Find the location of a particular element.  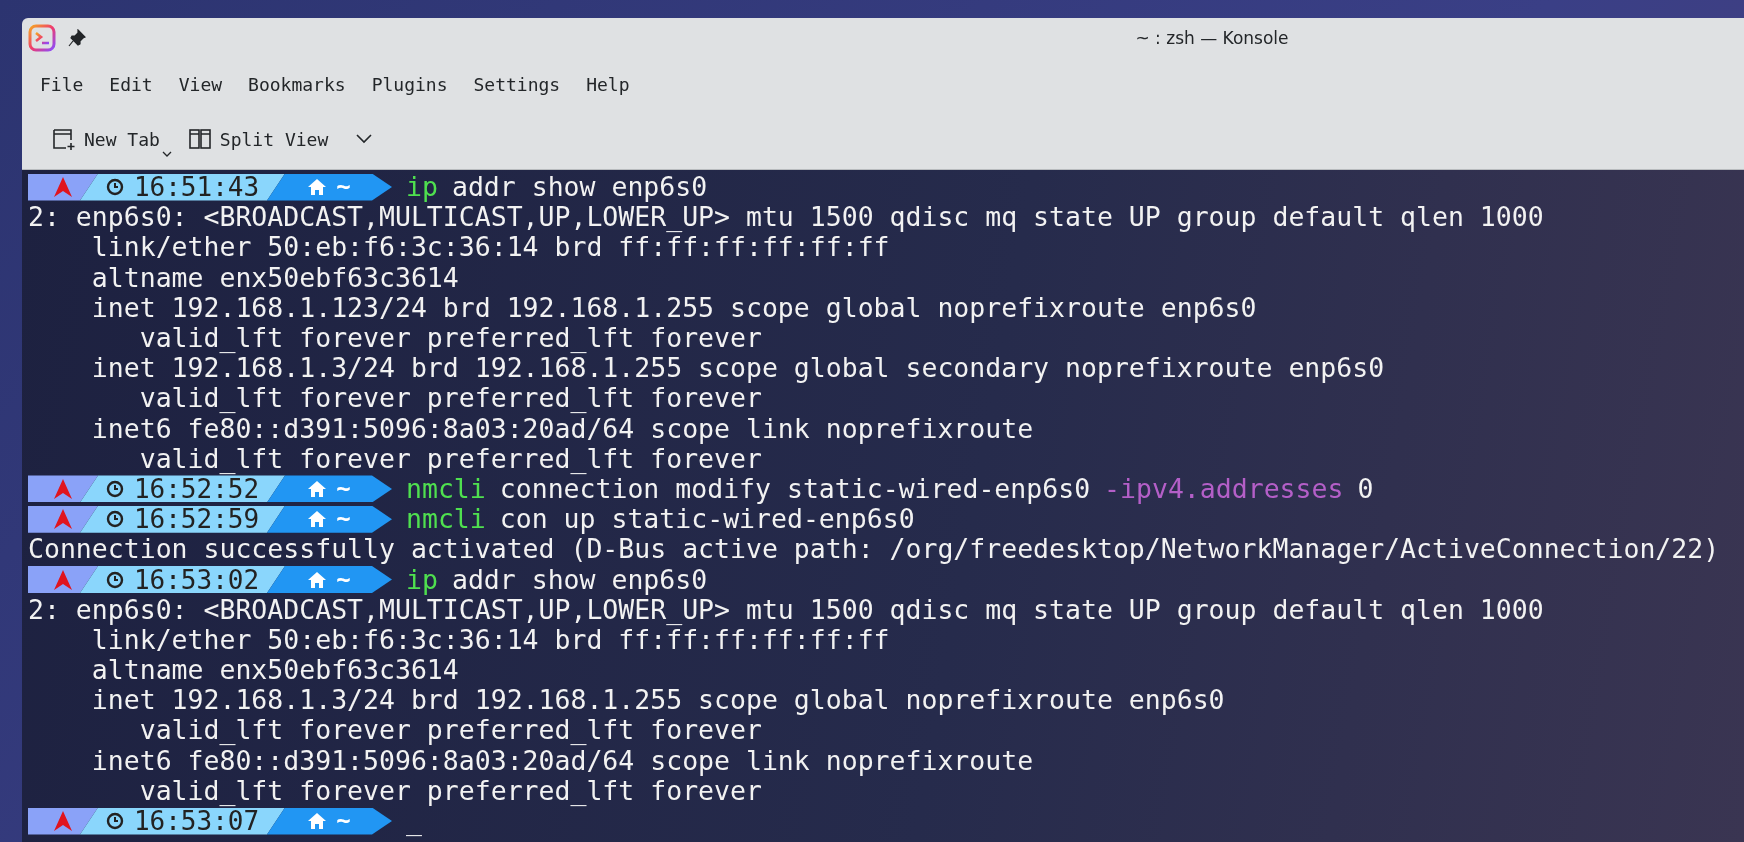

prompt-time: 16:51:43 is located at coordinates (196, 187).